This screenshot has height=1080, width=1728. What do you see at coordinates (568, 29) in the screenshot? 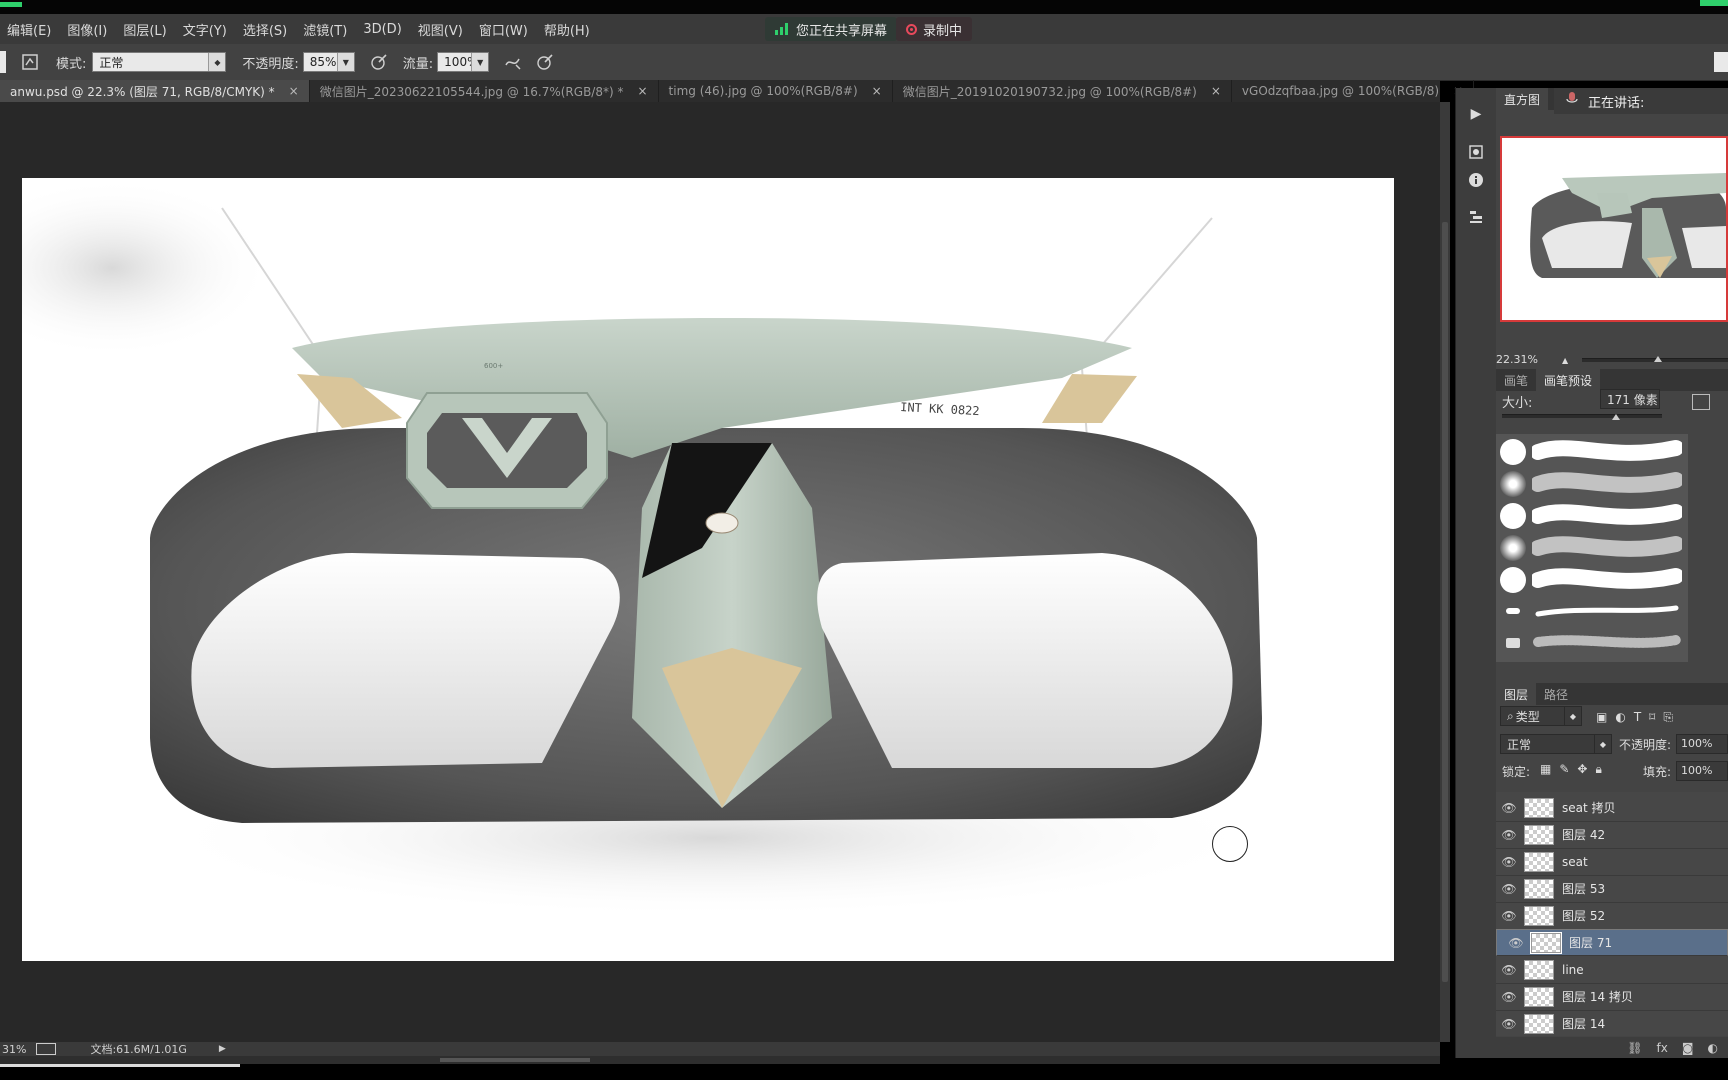
I see `menu-help: 帮助(H)` at bounding box center [568, 29].